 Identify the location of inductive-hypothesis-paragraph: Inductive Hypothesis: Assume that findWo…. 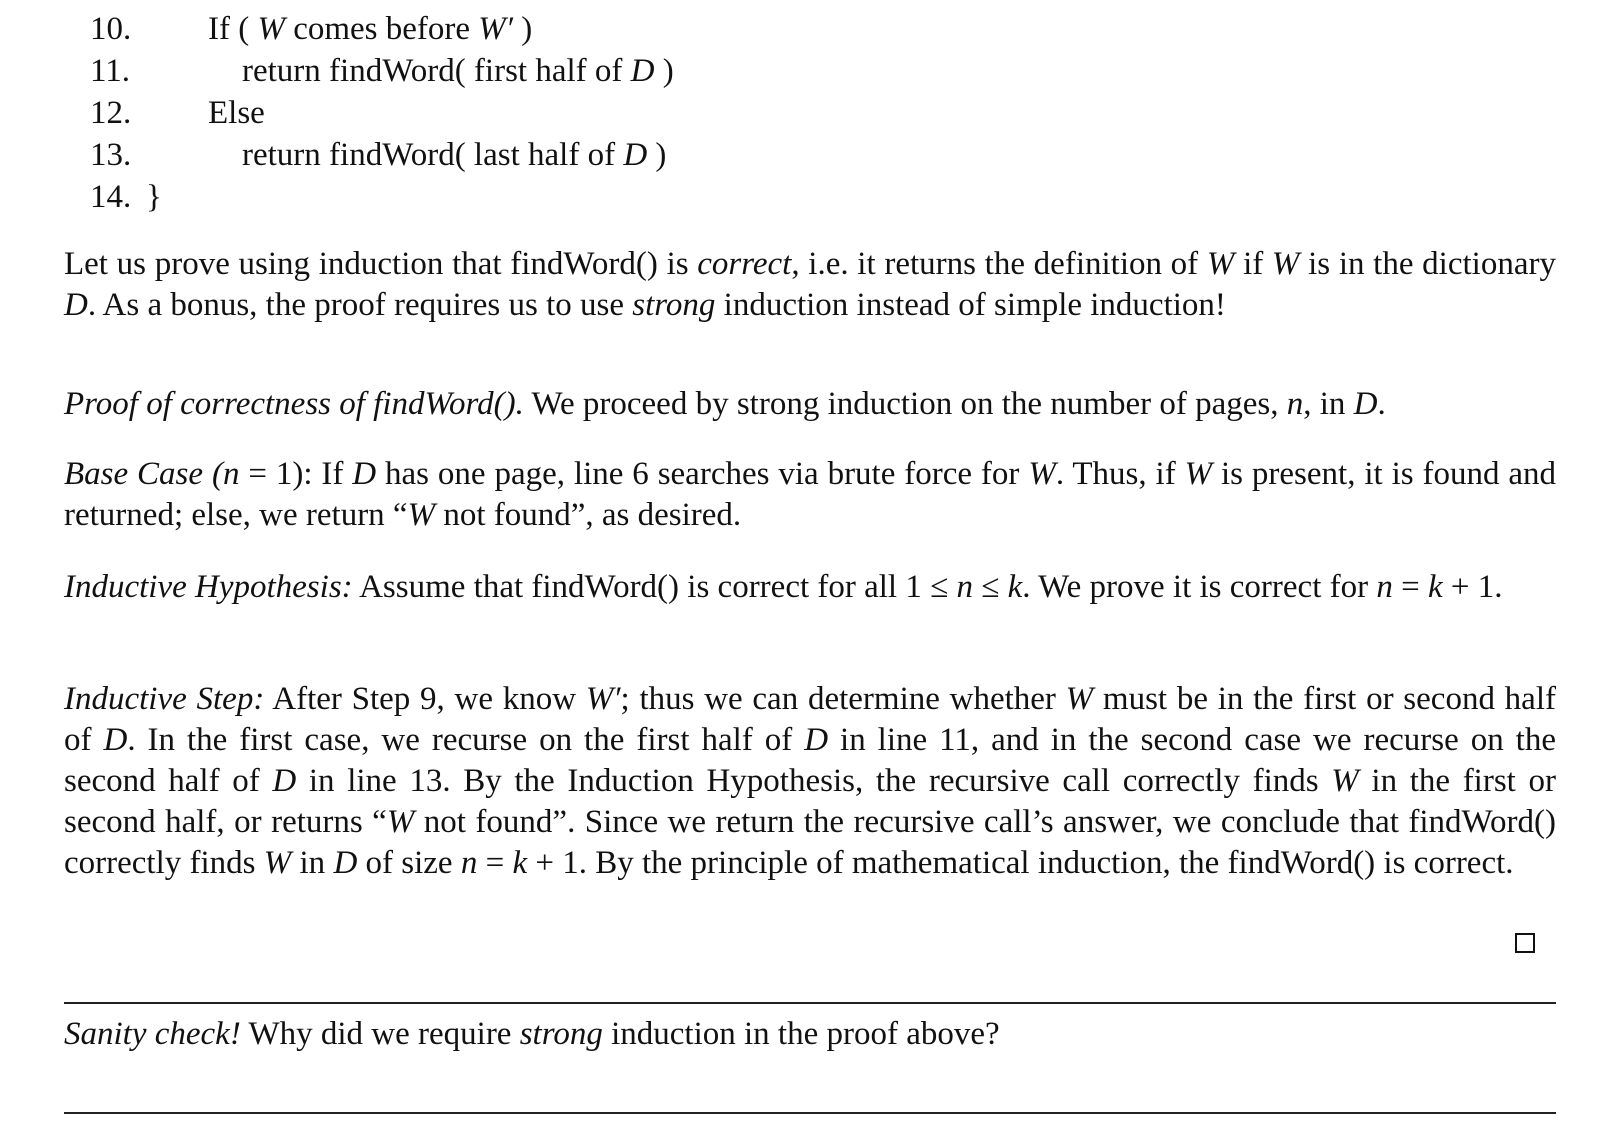
(783, 587).